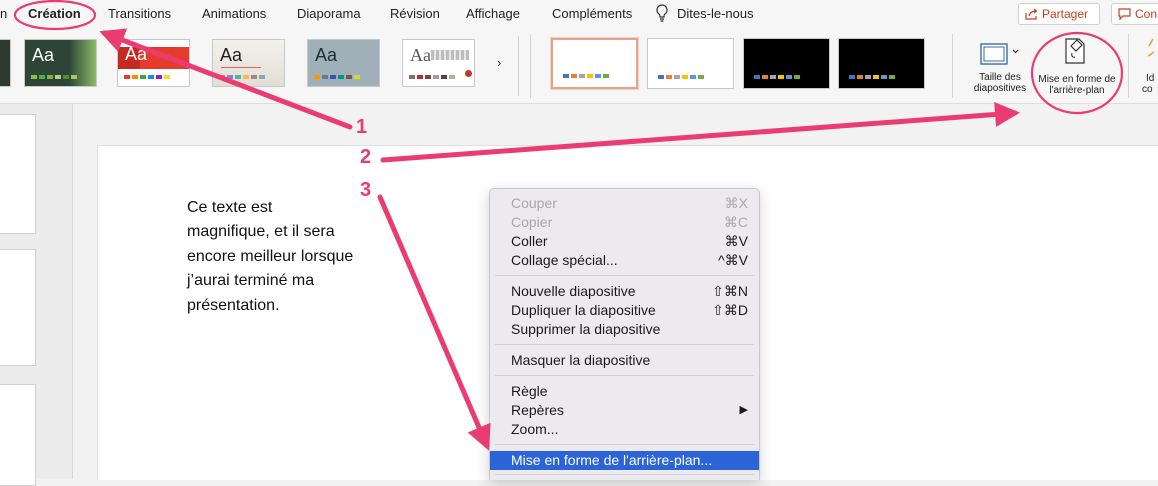 The height and width of the screenshot is (486, 1158). I want to click on slide-thumbnail-pane, so click(36, 295).